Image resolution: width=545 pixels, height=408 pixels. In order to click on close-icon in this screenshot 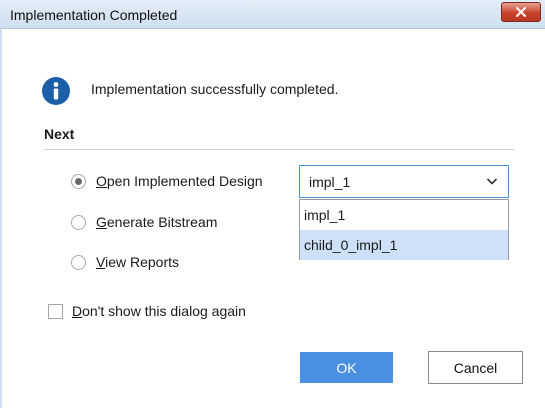, I will do `click(521, 12)`.